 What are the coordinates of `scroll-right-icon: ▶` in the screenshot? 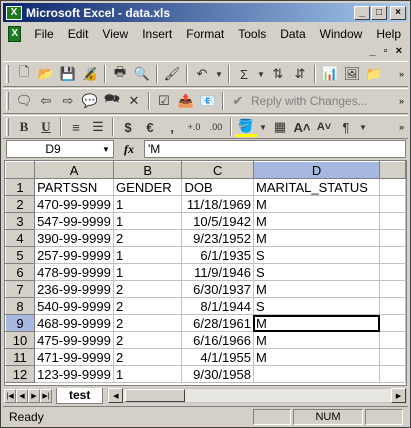 It's located at (398, 395).